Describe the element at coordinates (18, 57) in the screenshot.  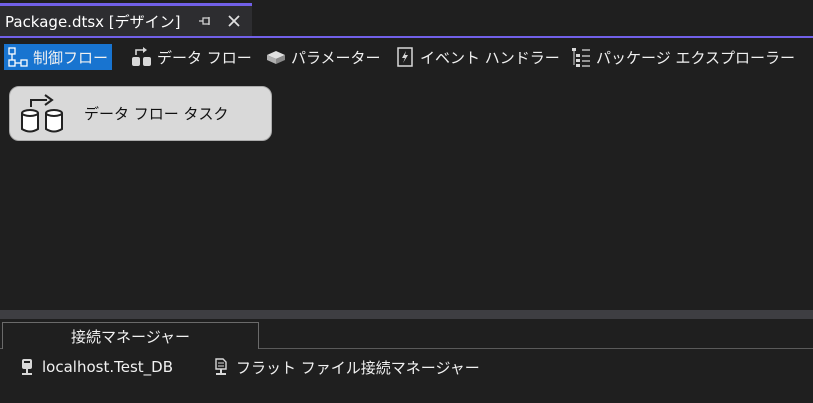
I see `control-flow-icon` at that location.